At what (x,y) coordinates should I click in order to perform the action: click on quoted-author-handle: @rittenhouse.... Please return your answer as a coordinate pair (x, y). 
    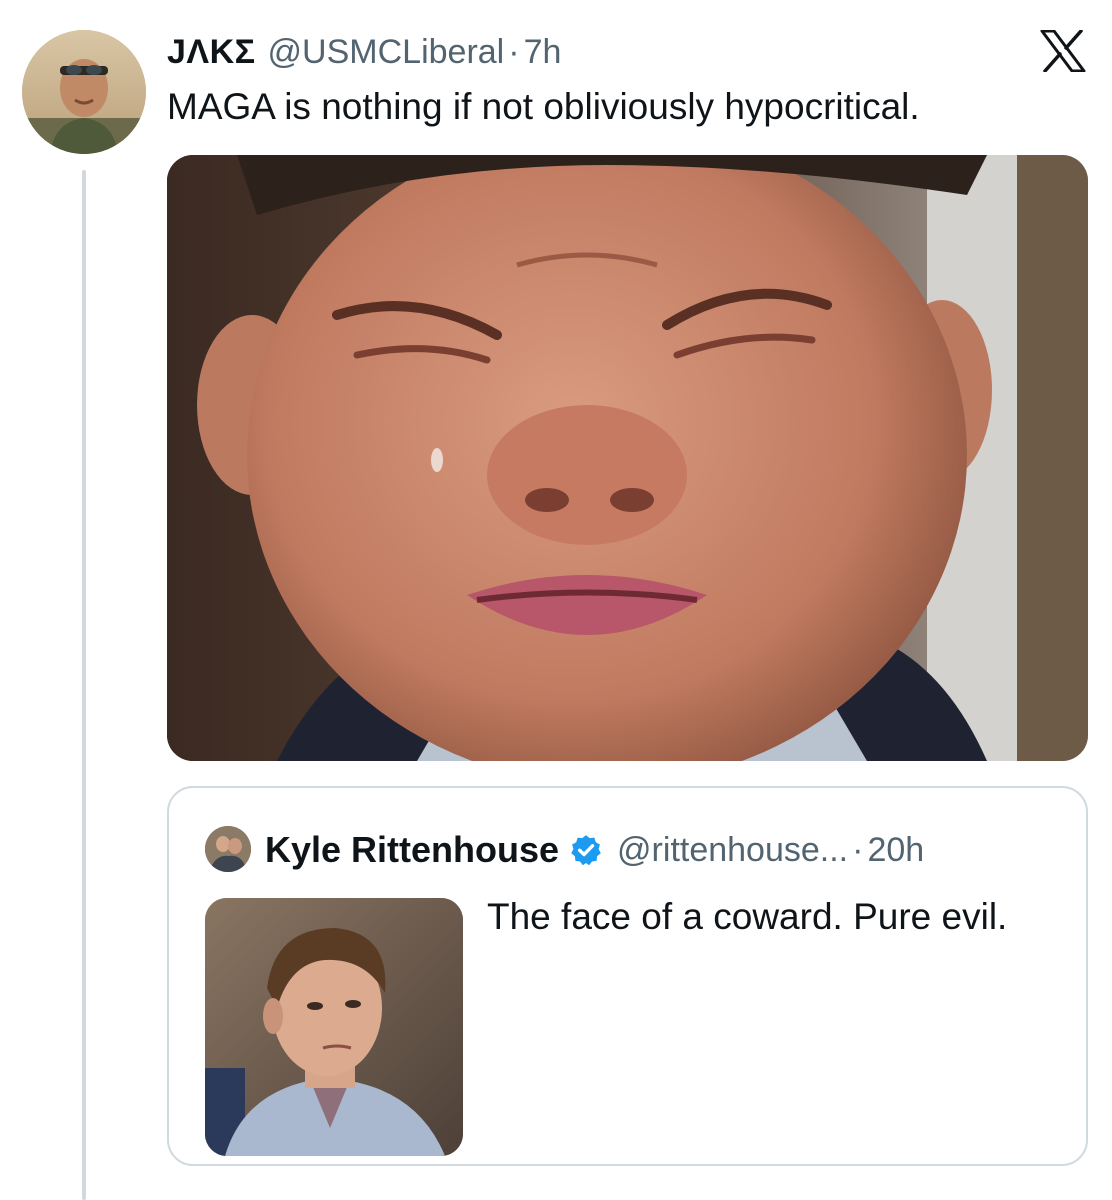
    Looking at the image, I should click on (732, 850).